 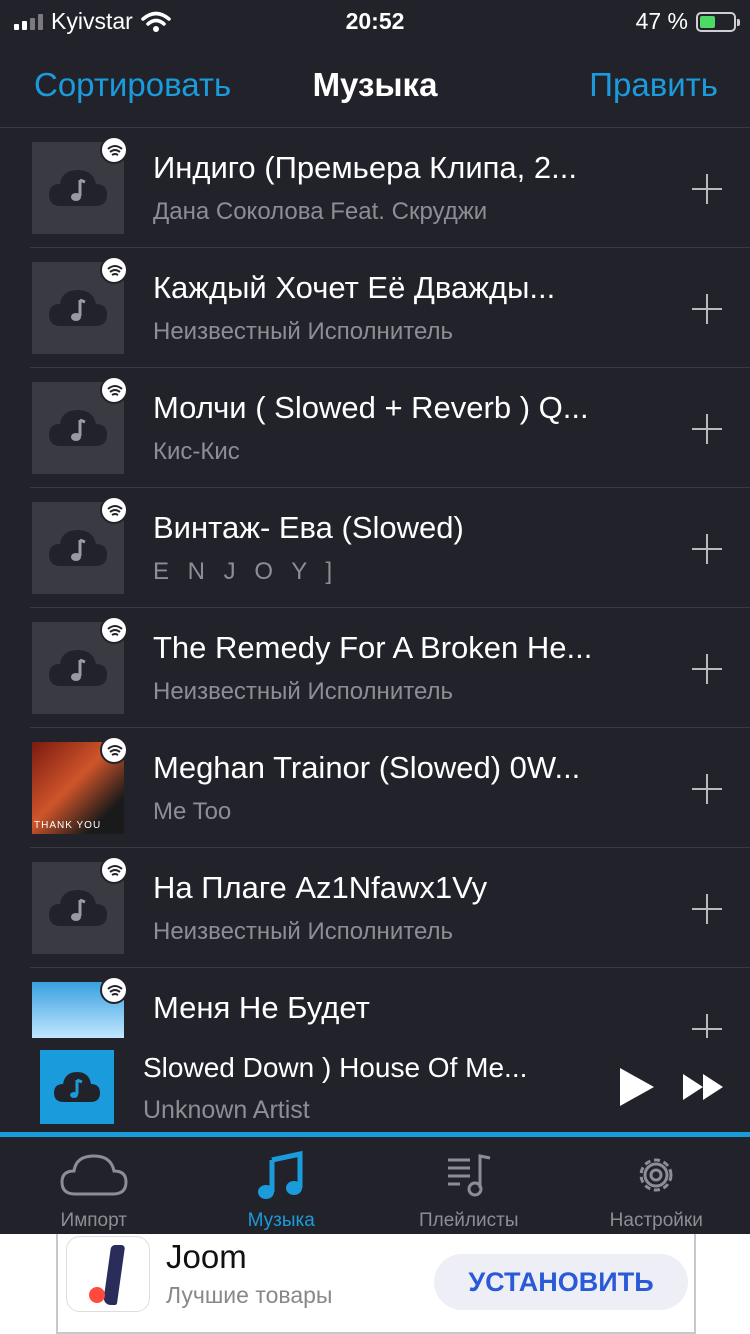 What do you see at coordinates (280, 1174) in the screenshot?
I see `music-note-icon` at bounding box center [280, 1174].